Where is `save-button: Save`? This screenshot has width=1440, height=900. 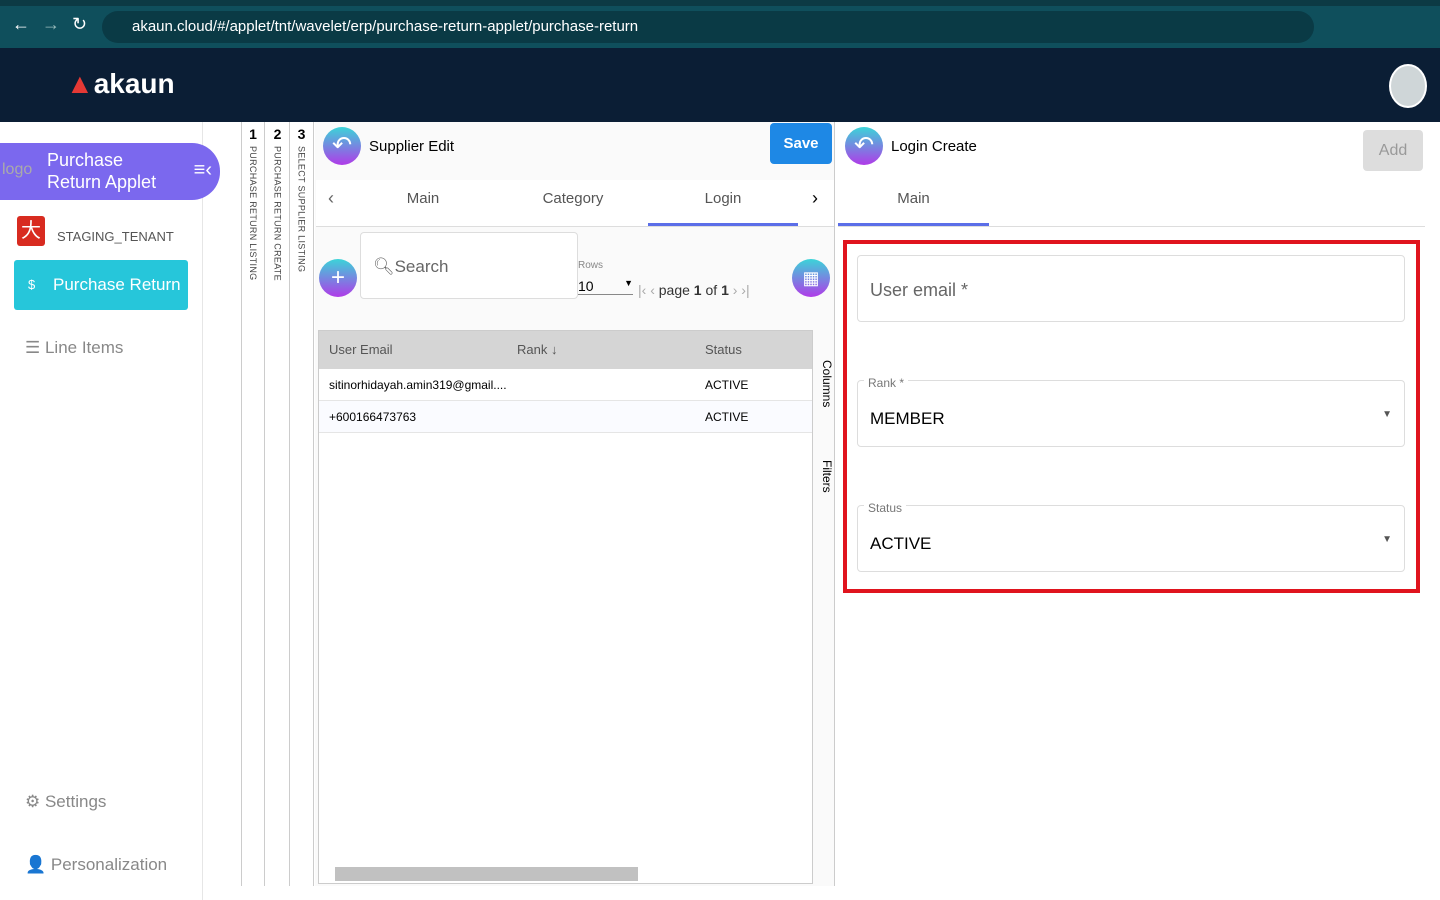
save-button: Save is located at coordinates (801, 143).